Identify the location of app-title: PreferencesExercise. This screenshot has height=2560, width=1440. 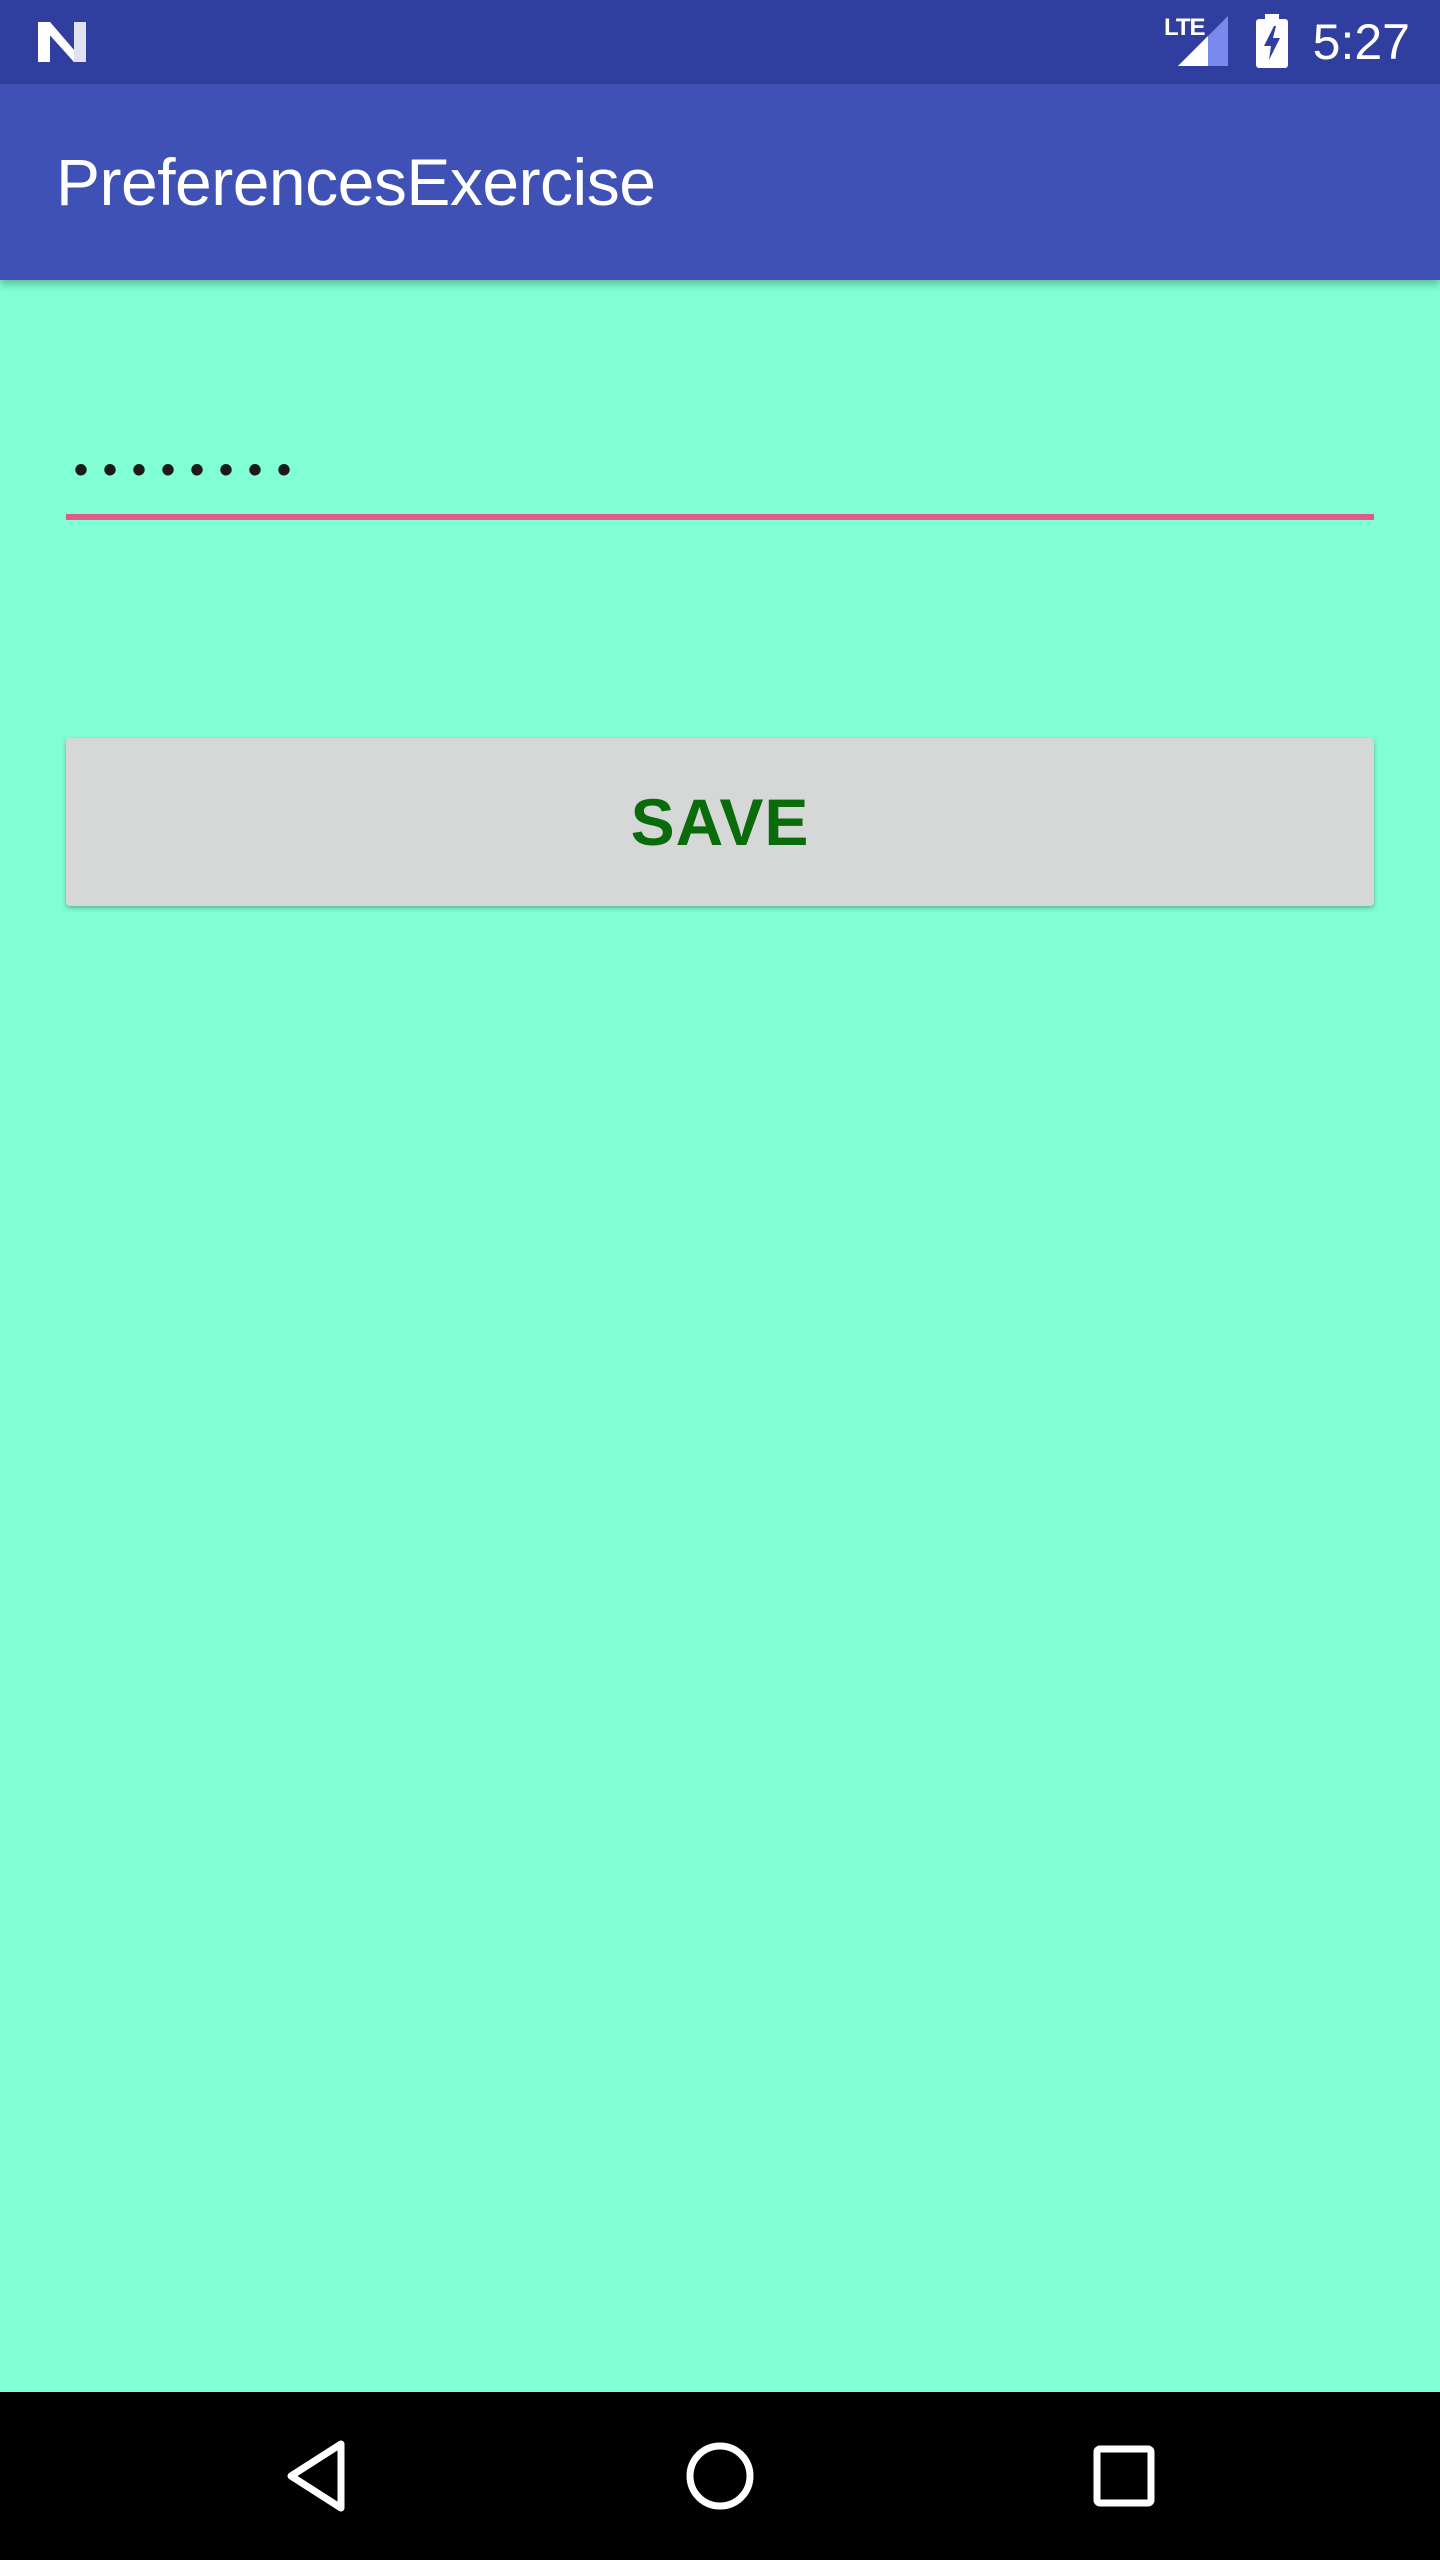
(356, 182).